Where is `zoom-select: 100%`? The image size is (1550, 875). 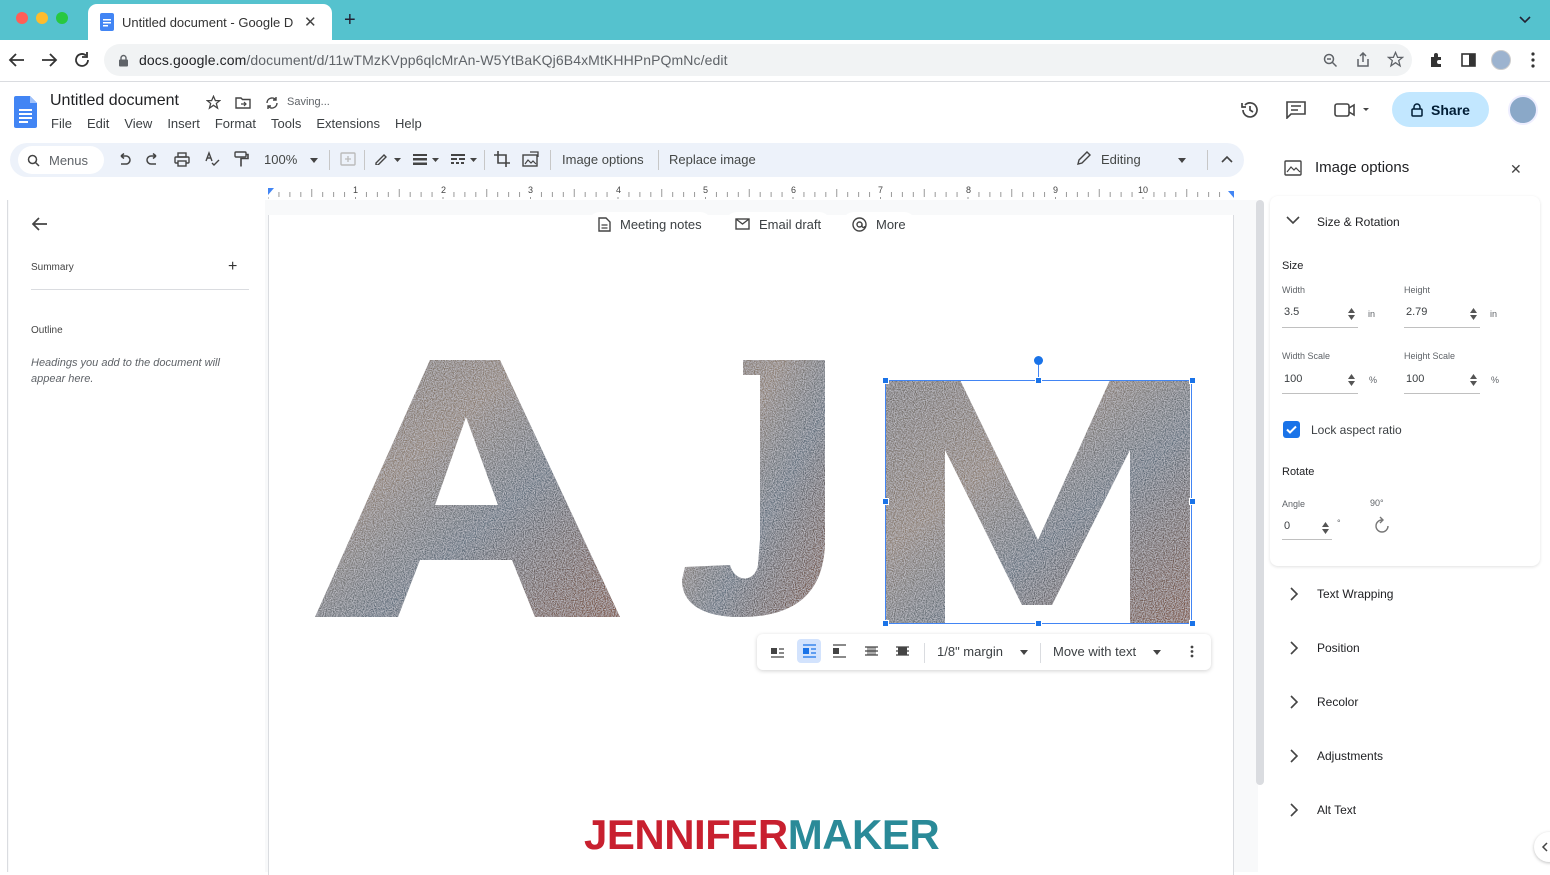
zoom-select: 100% is located at coordinates (280, 159).